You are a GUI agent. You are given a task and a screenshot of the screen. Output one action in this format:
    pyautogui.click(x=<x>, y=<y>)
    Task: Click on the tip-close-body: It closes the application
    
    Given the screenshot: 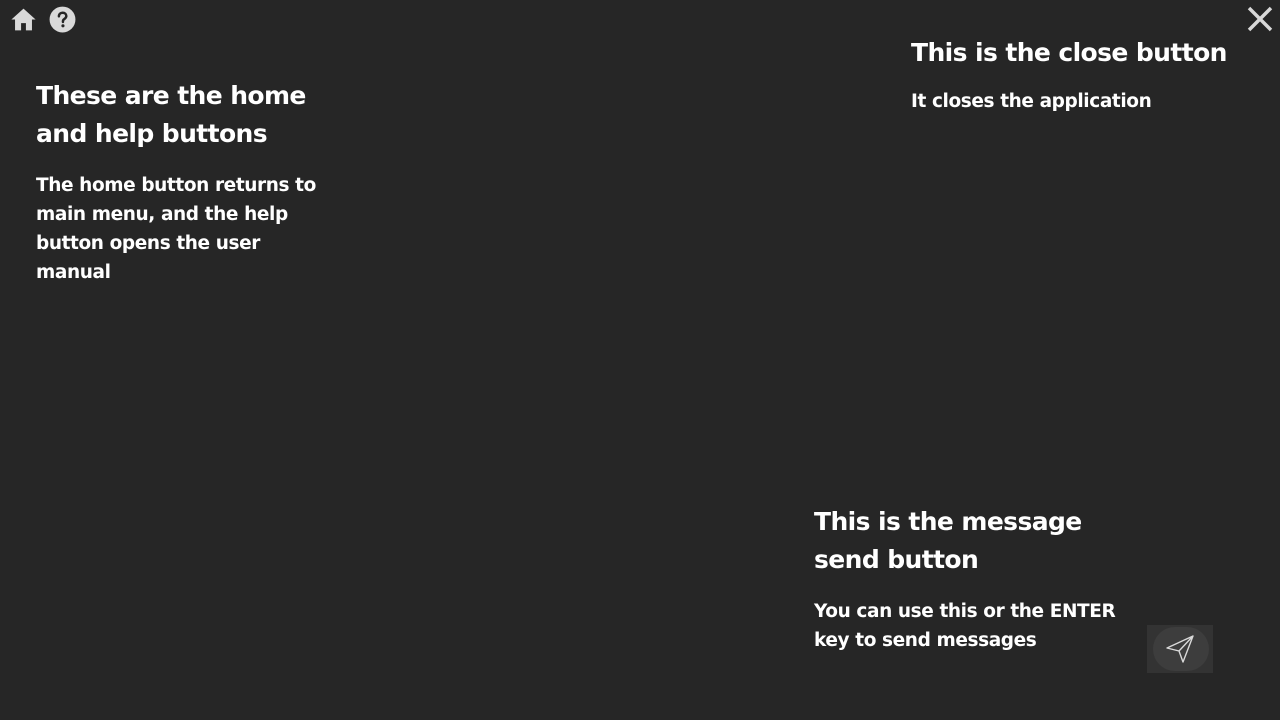 What is the action you would take?
    pyautogui.click(x=1031, y=101)
    